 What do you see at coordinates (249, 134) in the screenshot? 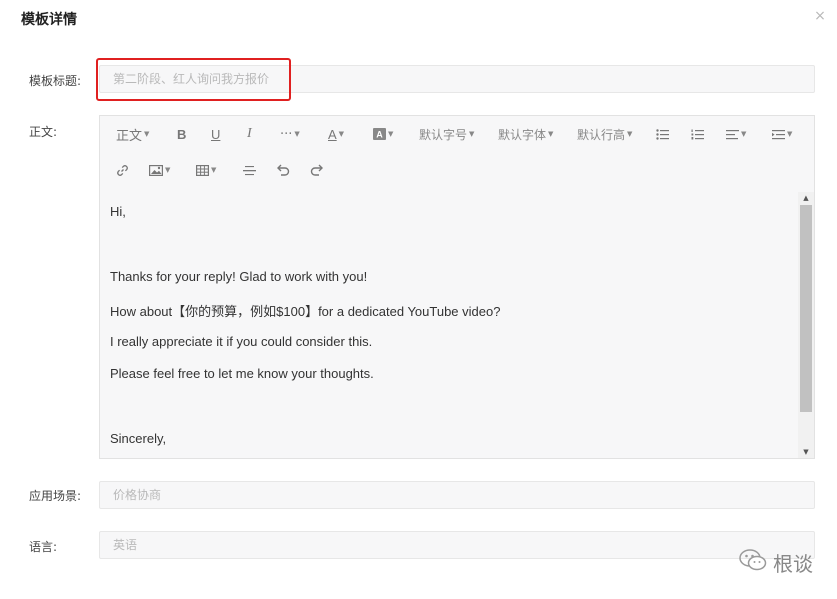
I see `italic-button: I` at bounding box center [249, 134].